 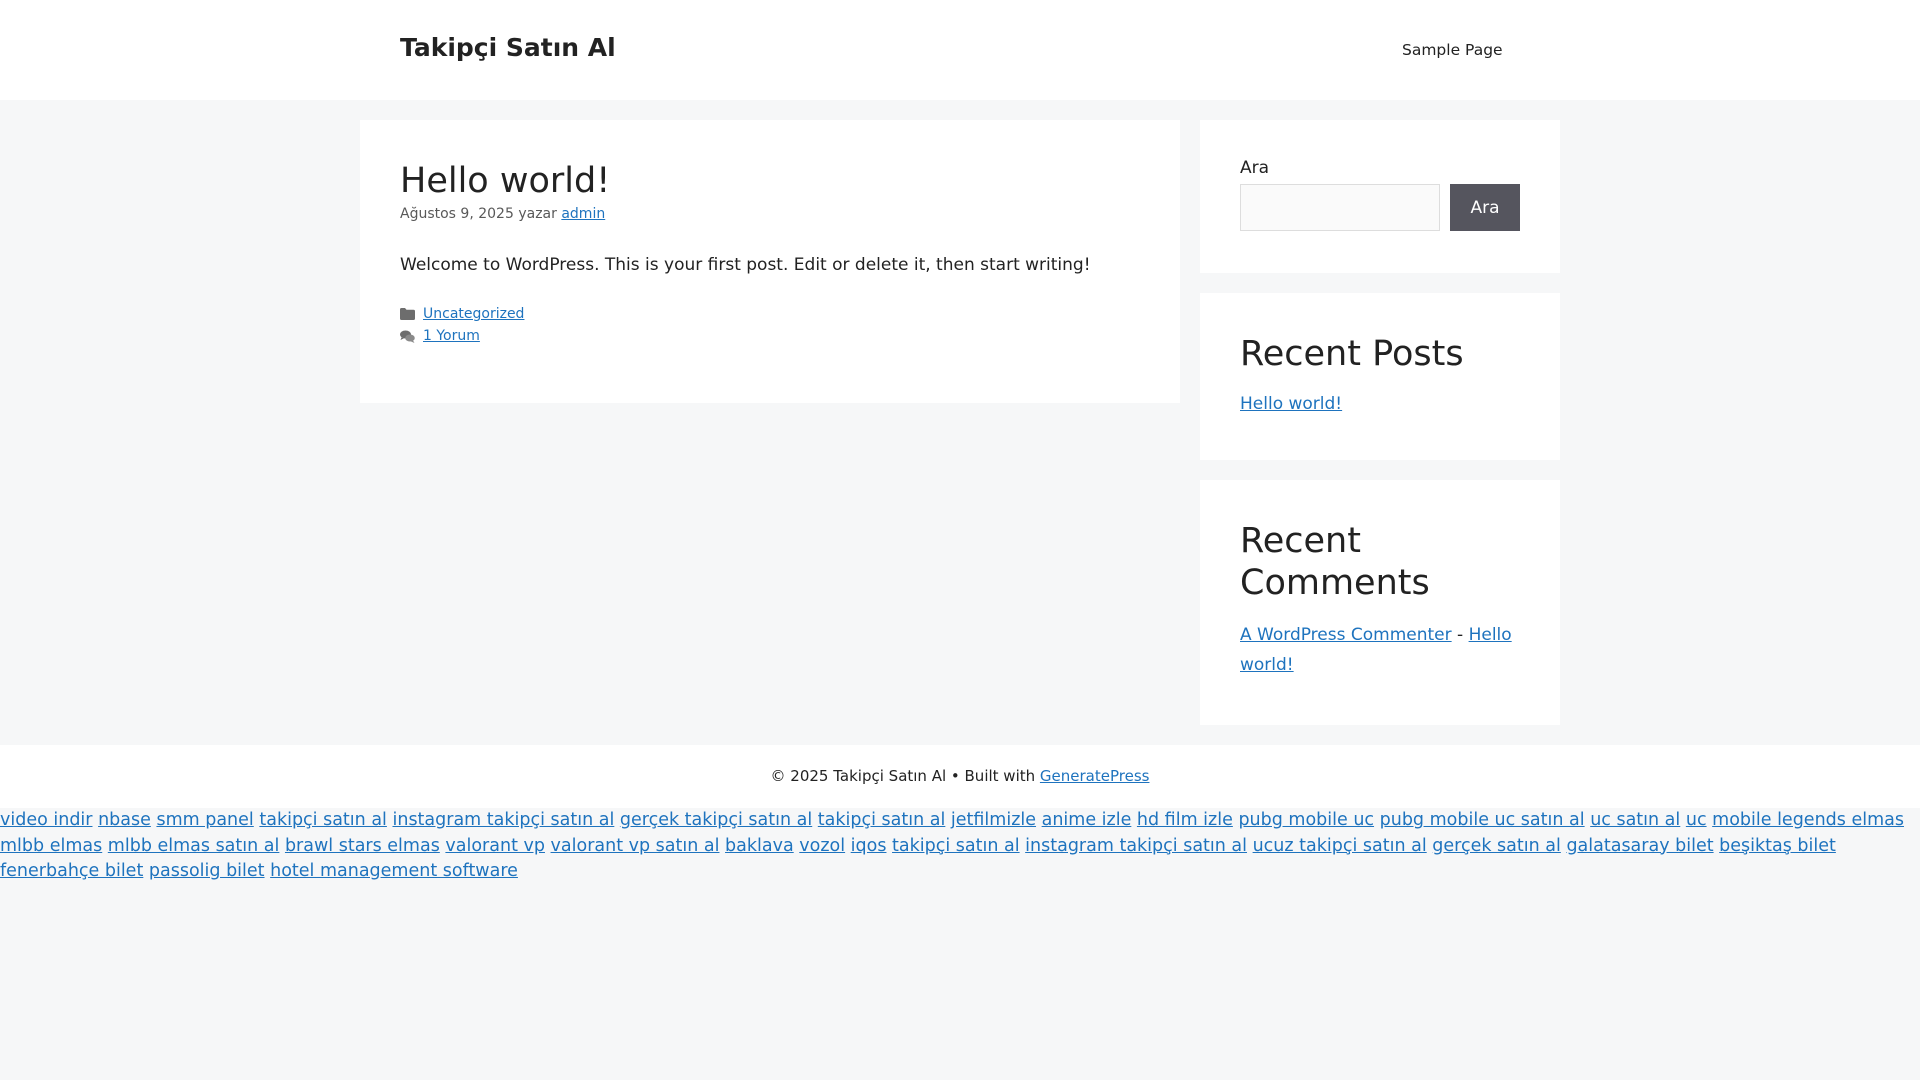 I want to click on footer-link: pubg mobile uc satın al, so click(x=1482, y=820).